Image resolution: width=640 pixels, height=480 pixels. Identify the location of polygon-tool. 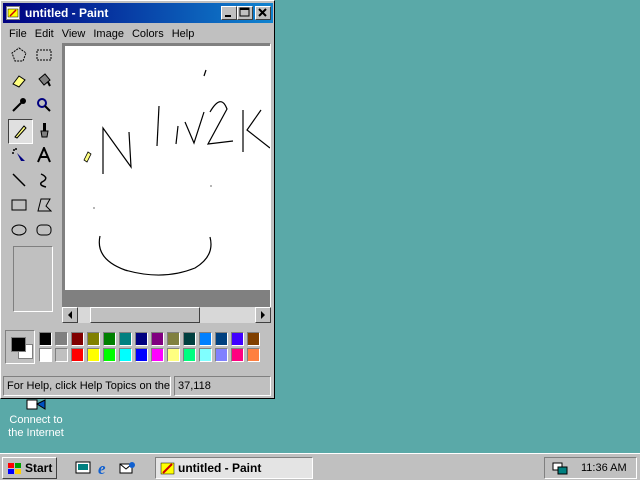
(44, 205).